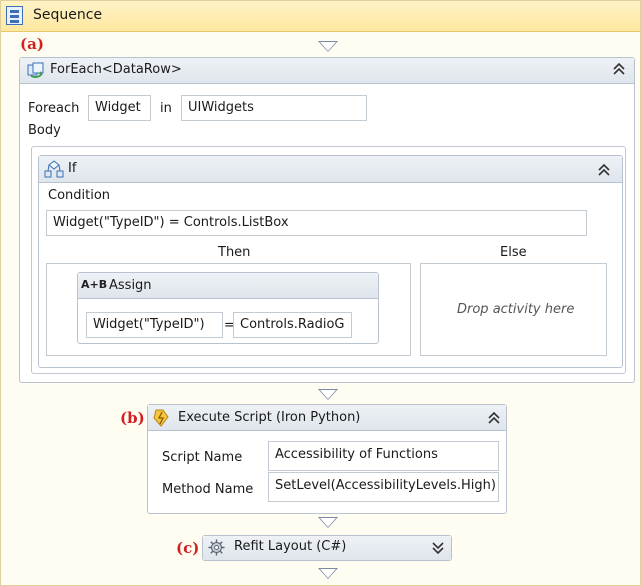 The height and width of the screenshot is (586, 641). Describe the element at coordinates (188, 548) in the screenshot. I see `callout-c: (c)` at that location.